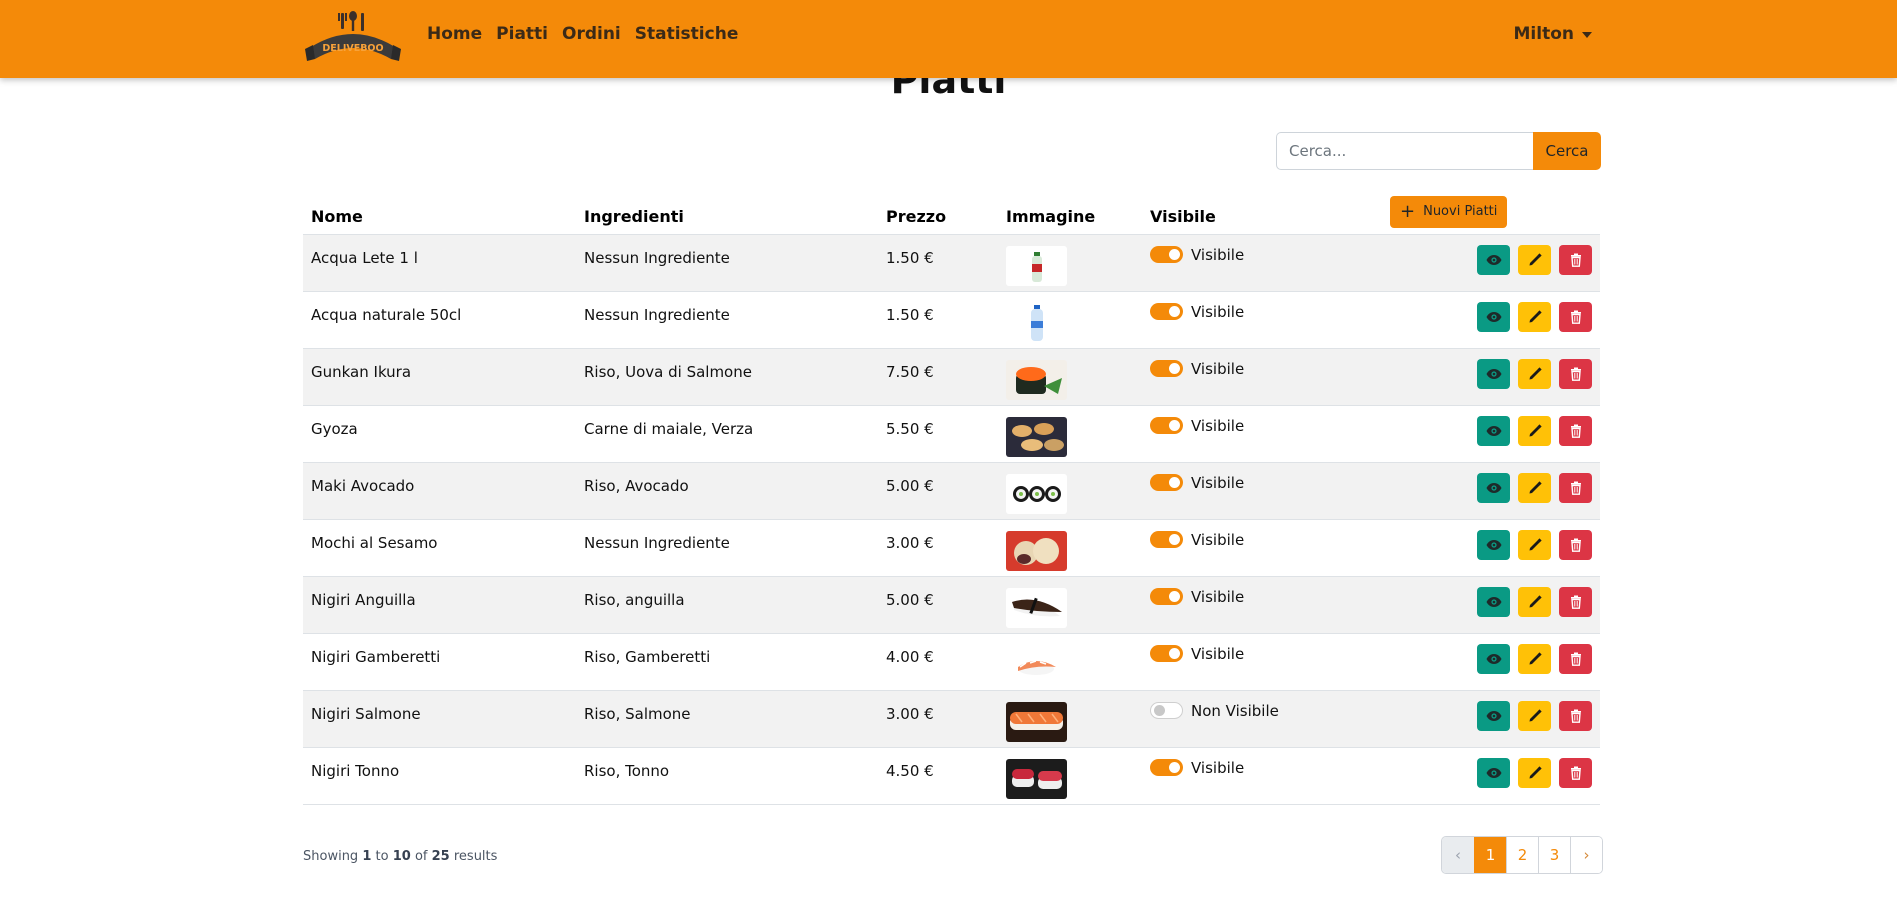  Describe the element at coordinates (1262, 719) in the screenshot. I see `dish-visibility-cell: Non Visibile` at that location.